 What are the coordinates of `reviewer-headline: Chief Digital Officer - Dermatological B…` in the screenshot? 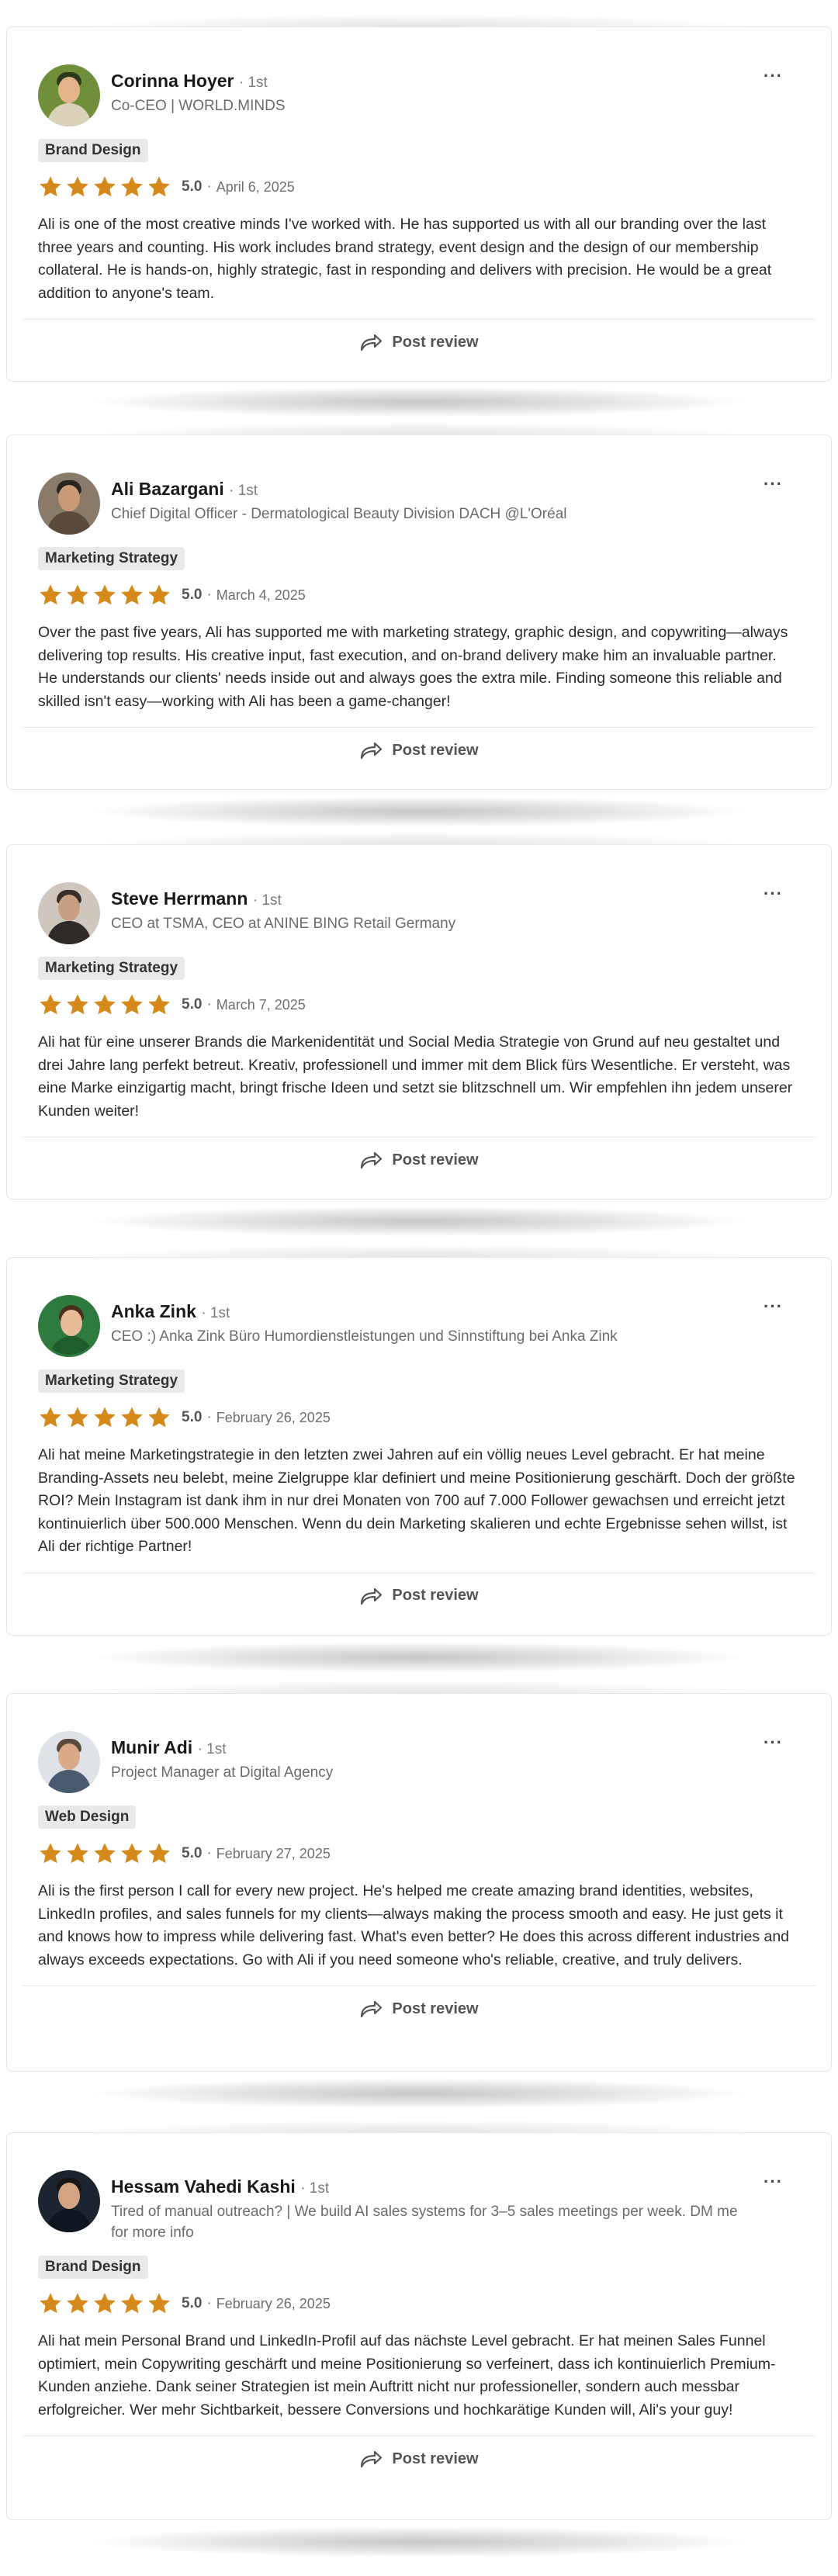 It's located at (339, 514).